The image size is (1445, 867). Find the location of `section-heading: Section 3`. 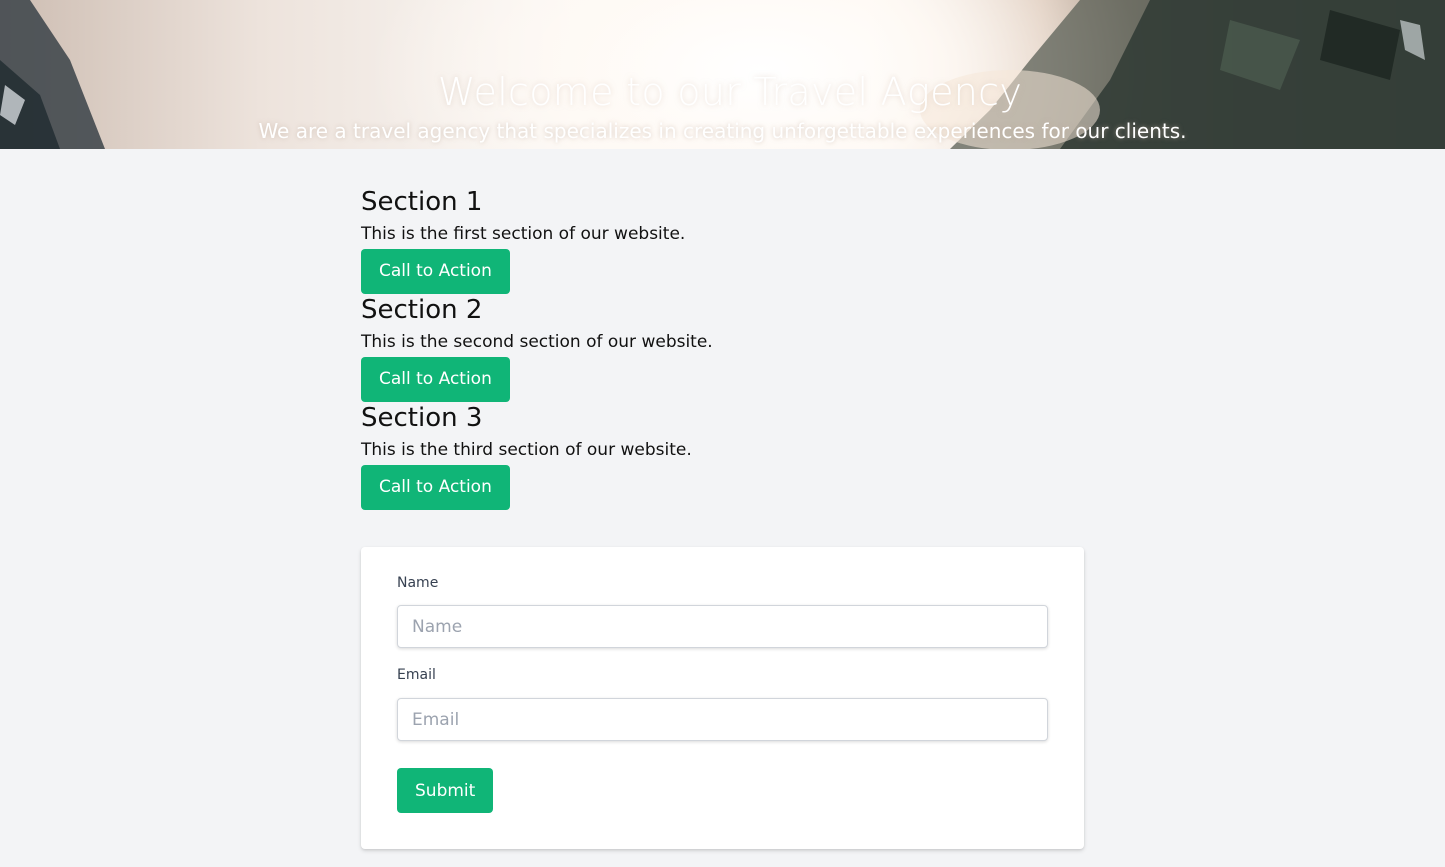

section-heading: Section 3 is located at coordinates (422, 418).